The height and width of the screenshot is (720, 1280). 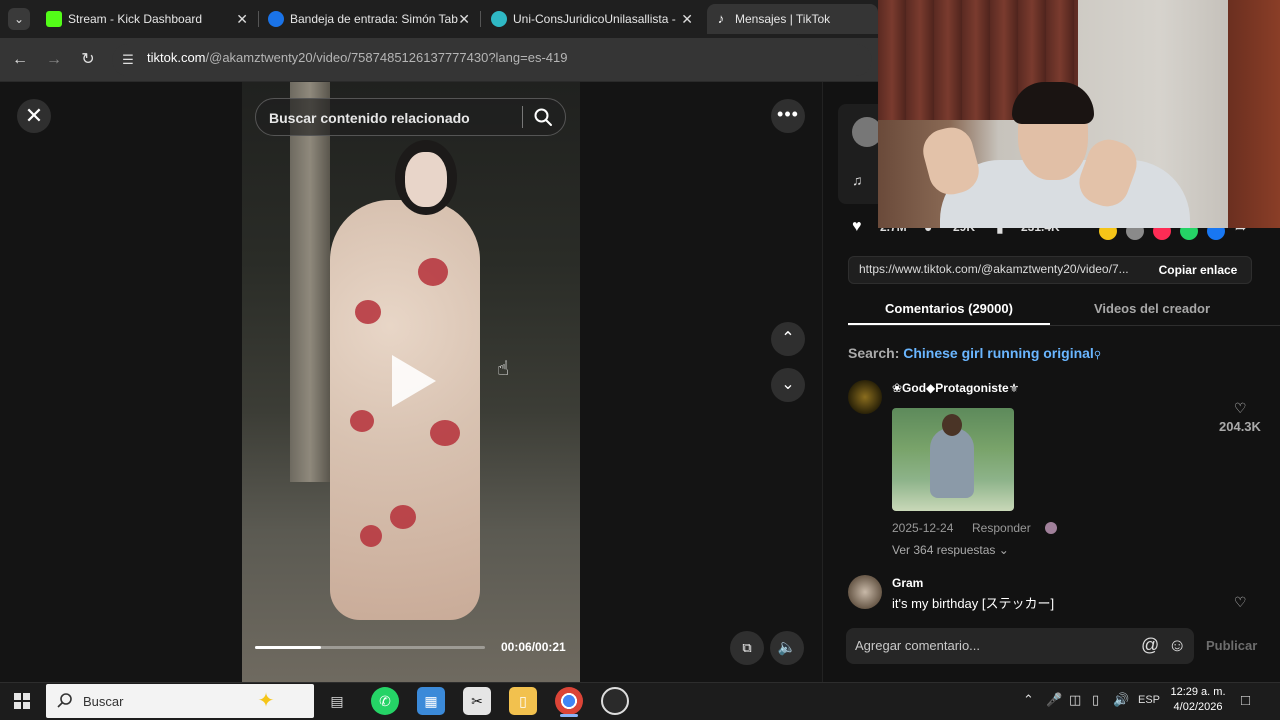 I want to click on active-app-indicator, so click(x=569, y=715).